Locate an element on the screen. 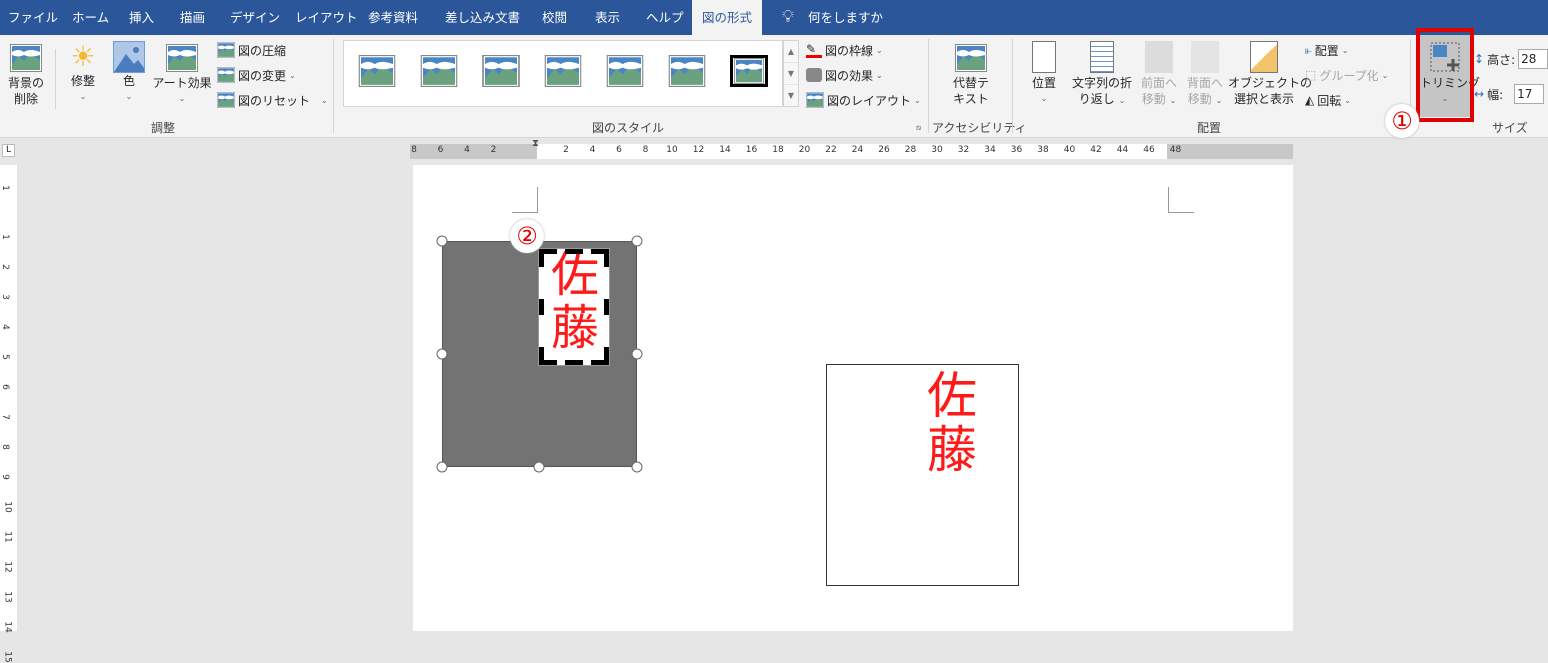 This screenshot has width=1548, height=663. change-picture-button: 図の変更 ⌄ is located at coordinates (256, 75).